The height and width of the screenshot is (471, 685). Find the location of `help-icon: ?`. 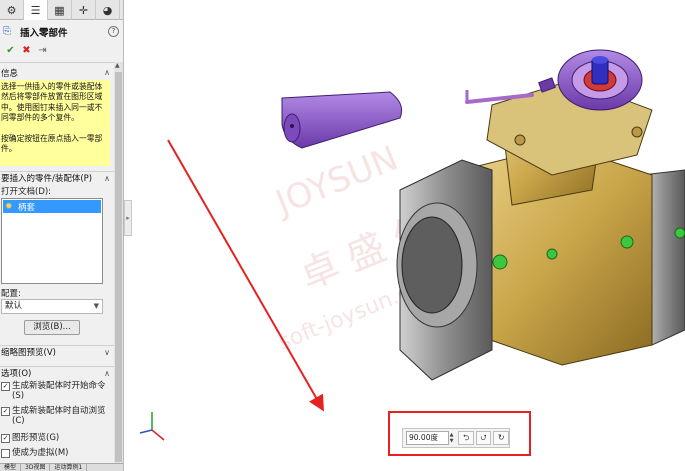

help-icon: ? is located at coordinates (113, 31).